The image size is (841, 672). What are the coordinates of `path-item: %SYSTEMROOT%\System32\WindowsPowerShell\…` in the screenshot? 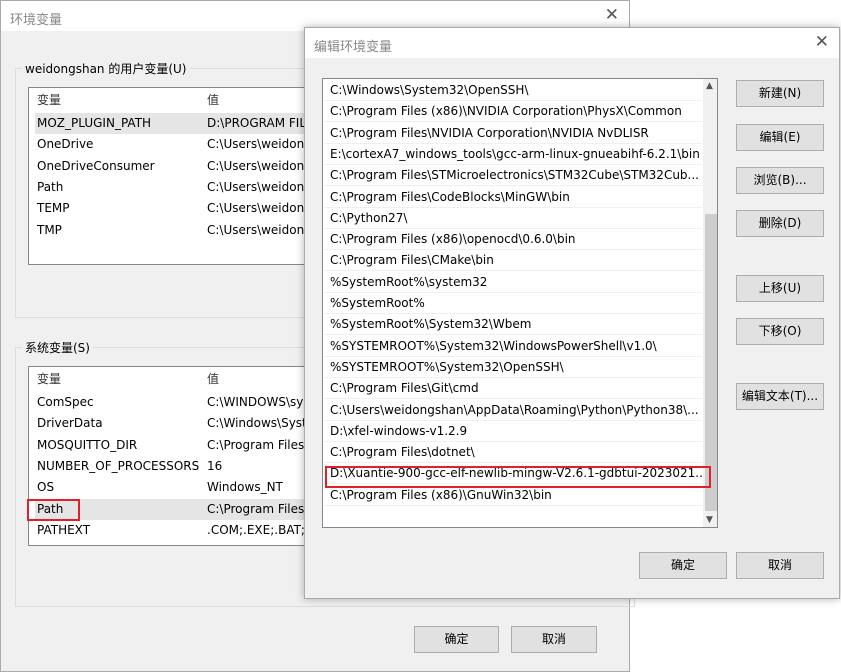 It's located at (513, 346).